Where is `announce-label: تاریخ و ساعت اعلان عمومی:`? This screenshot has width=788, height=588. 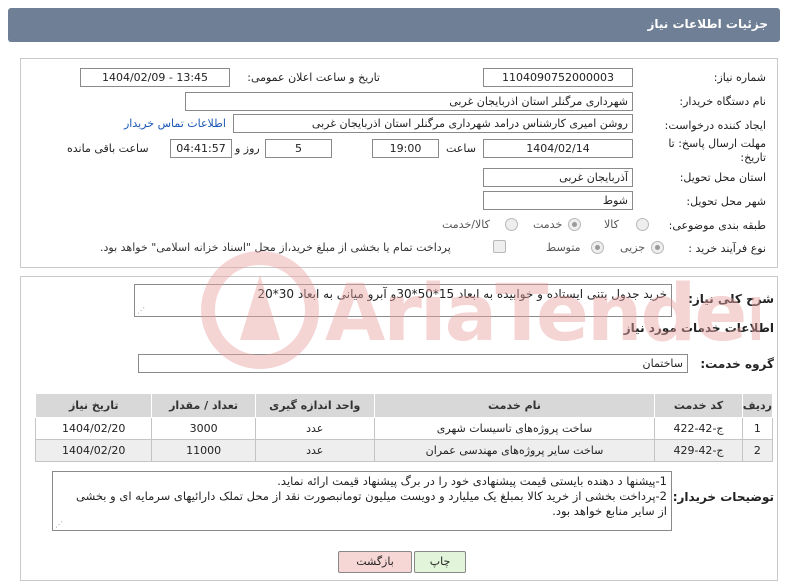 announce-label: تاریخ و ساعت اعلان عمومی: is located at coordinates (313, 77).